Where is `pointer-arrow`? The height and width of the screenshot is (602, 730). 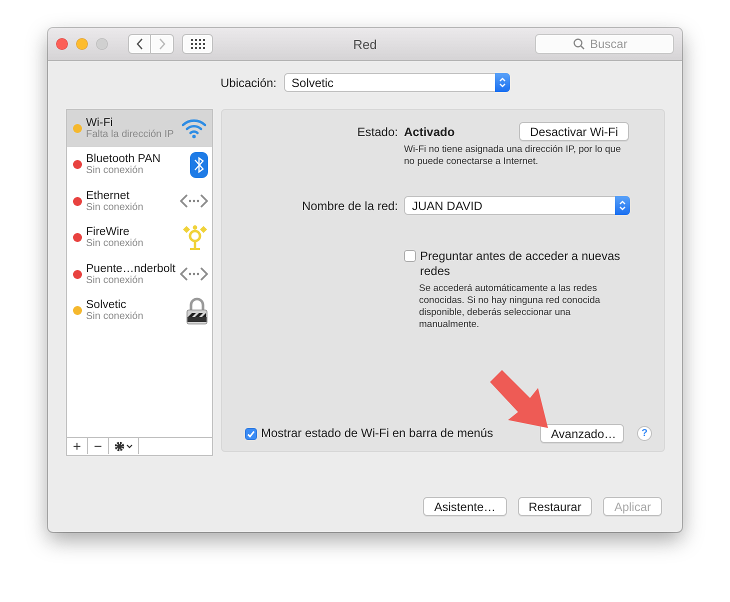
pointer-arrow is located at coordinates (519, 399).